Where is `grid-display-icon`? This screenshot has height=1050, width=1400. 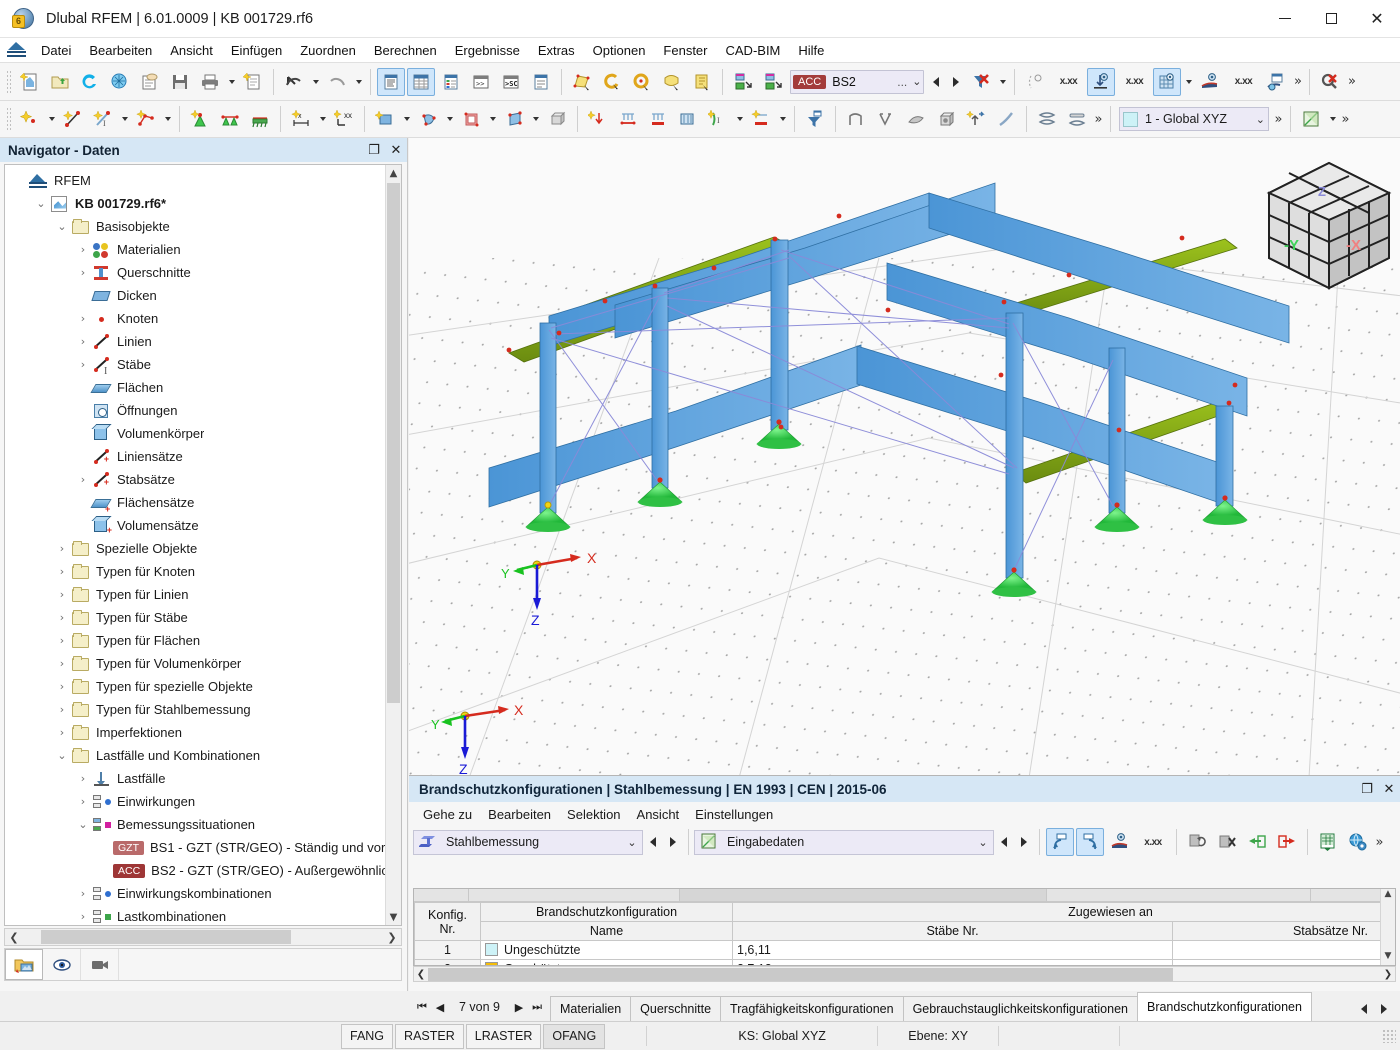 grid-display-icon is located at coordinates (1167, 81).